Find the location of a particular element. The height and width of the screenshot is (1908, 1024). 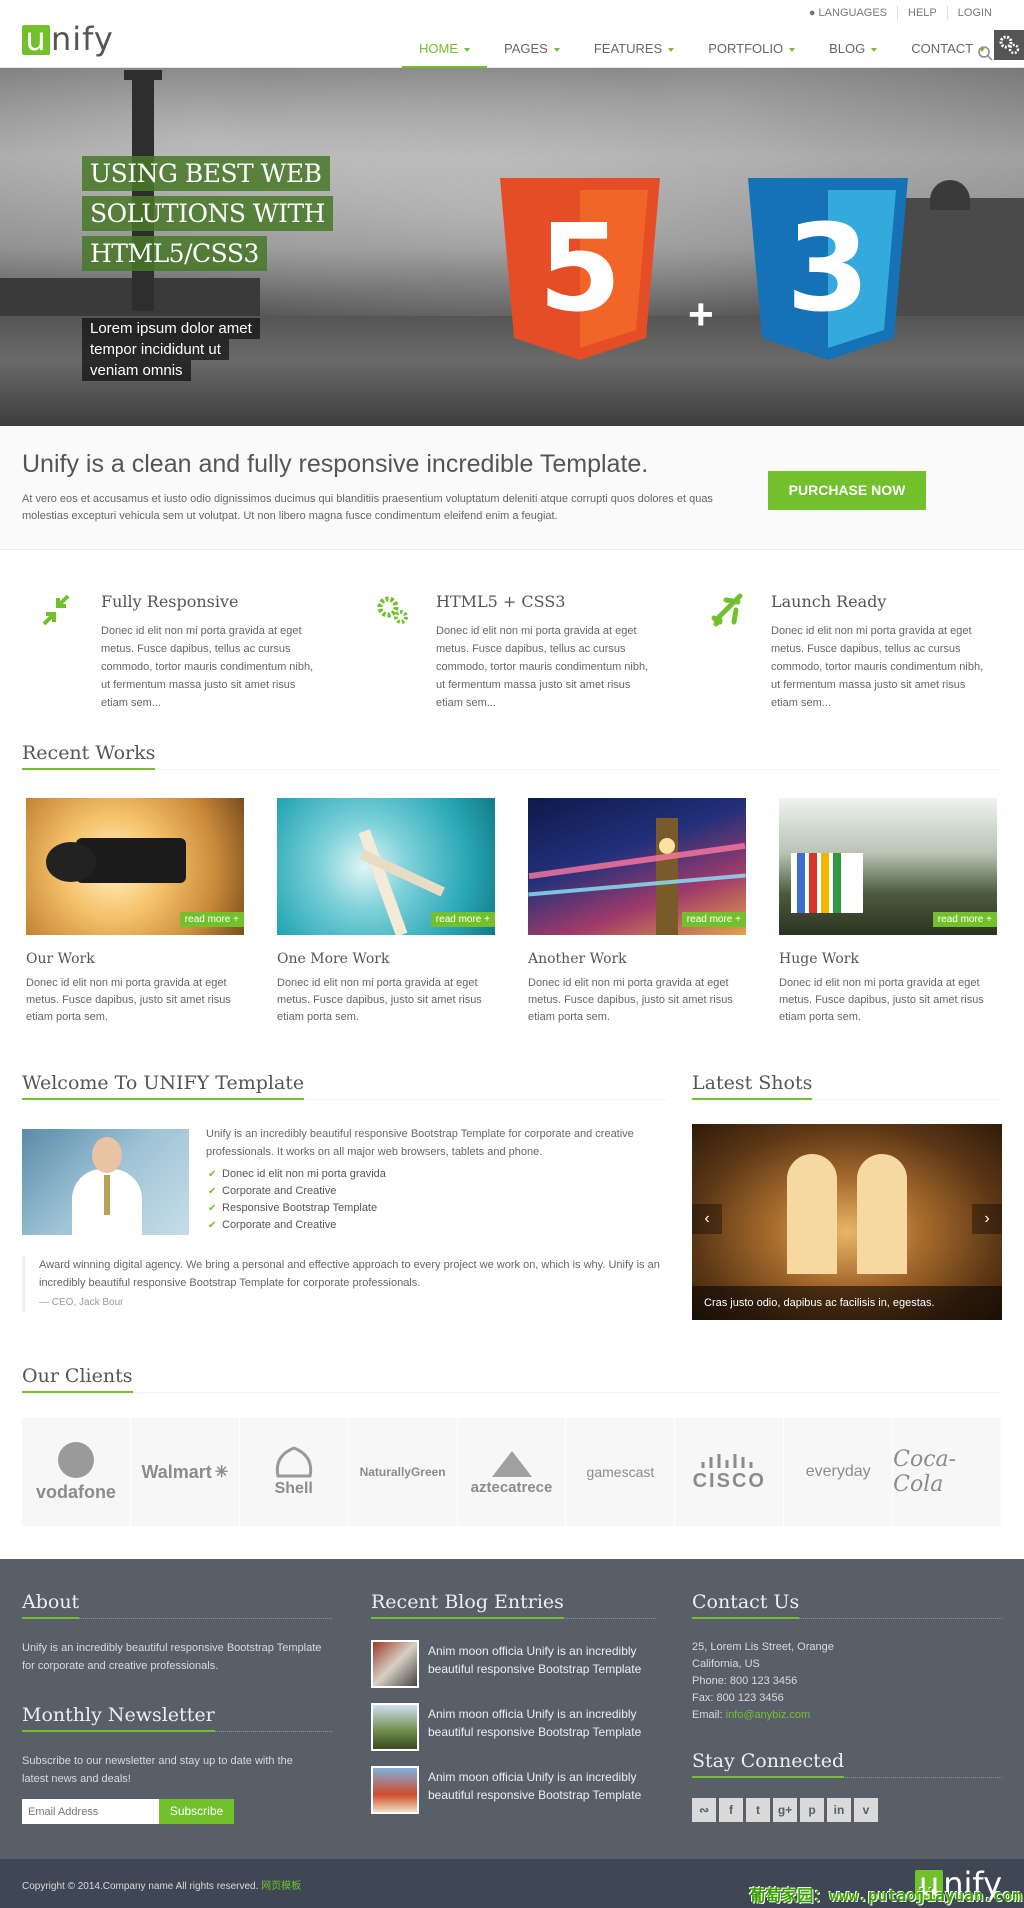

carousel-next-button: › is located at coordinates (987, 1219).